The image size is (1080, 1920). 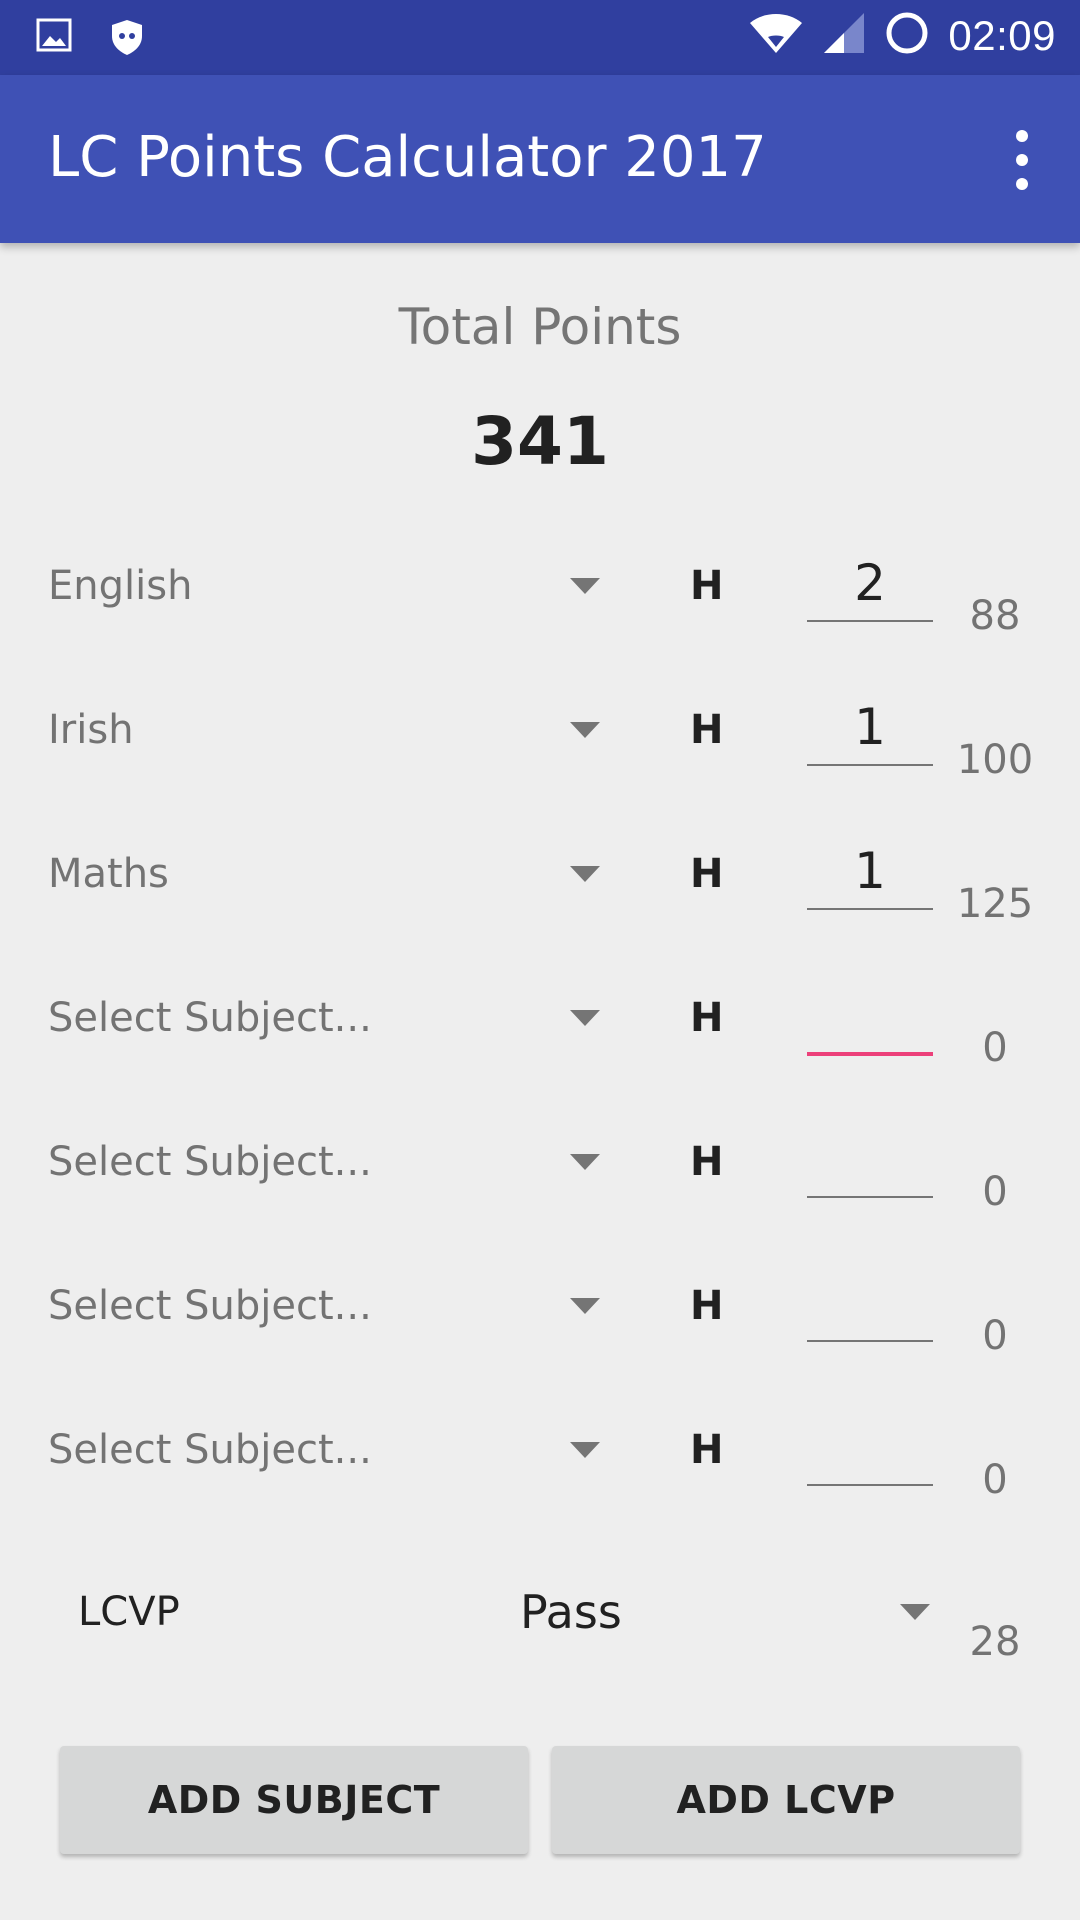 I want to click on app-bar: LC Points Calculator 2017, so click(x=540, y=159).